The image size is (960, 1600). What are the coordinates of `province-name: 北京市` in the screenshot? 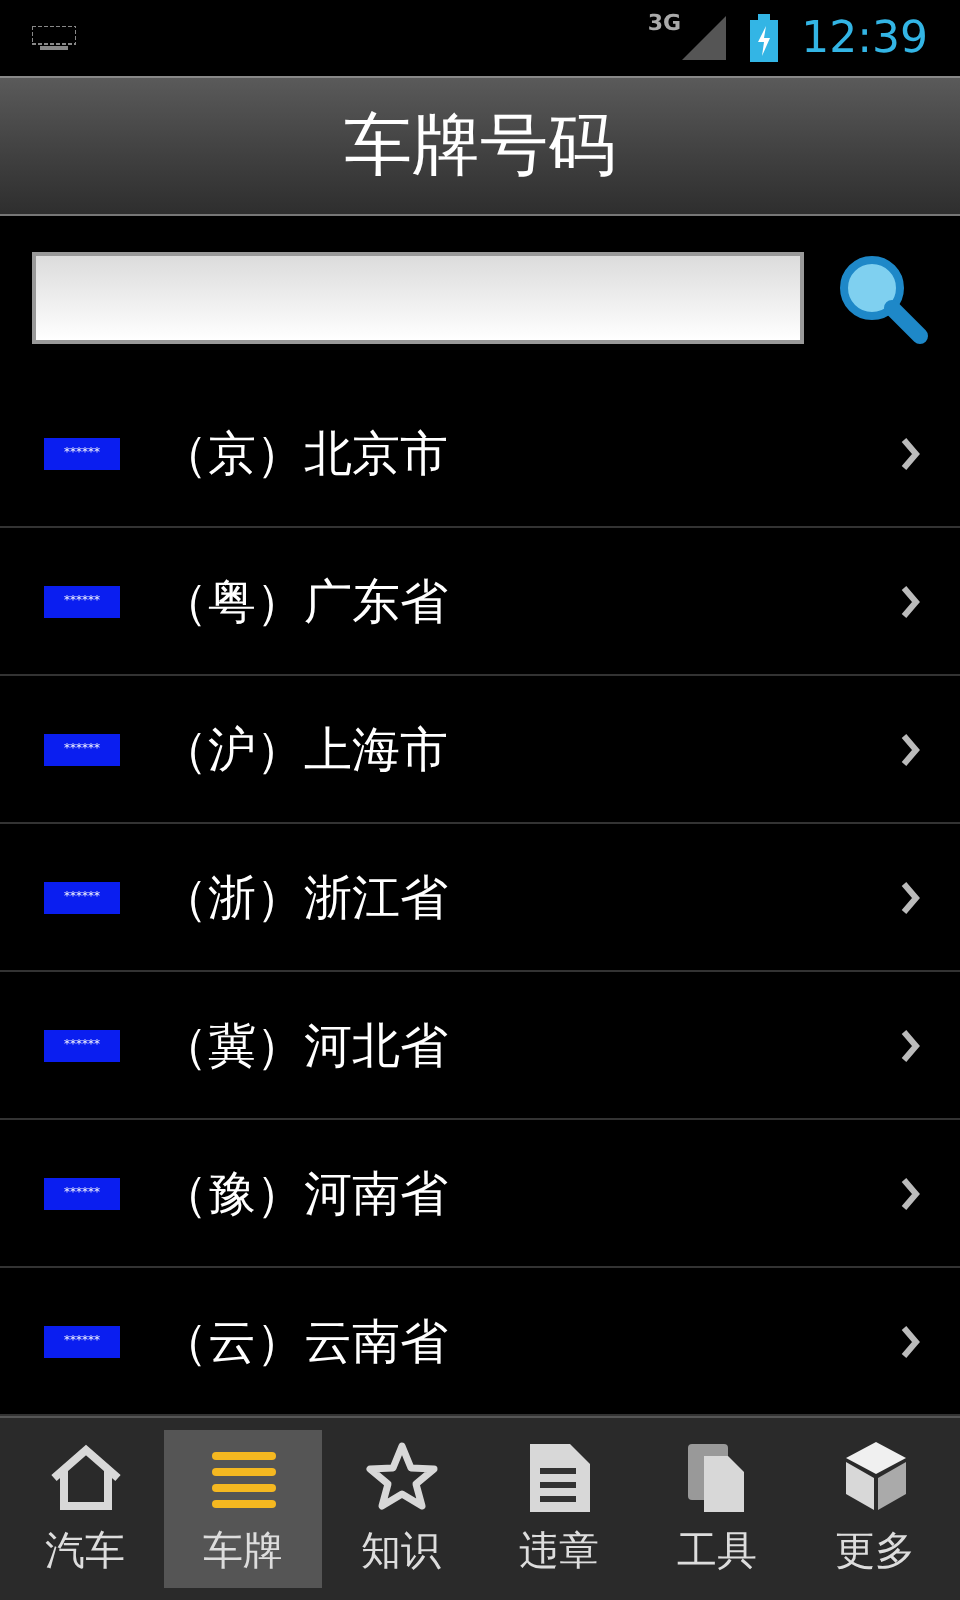 It's located at (376, 454).